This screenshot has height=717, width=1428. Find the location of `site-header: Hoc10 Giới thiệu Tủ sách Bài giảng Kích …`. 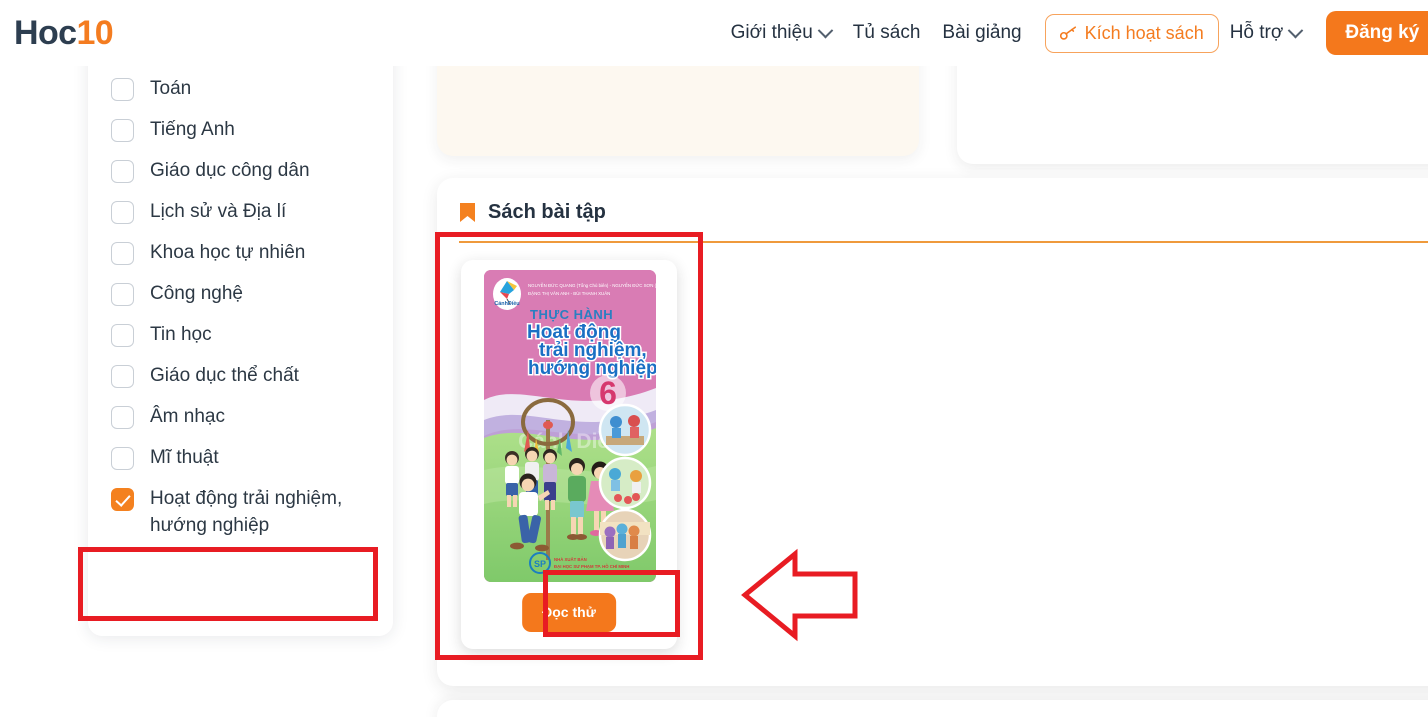

site-header: Hoc10 Giới thiệu Tủ sách Bài giảng Kích … is located at coordinates (714, 33).